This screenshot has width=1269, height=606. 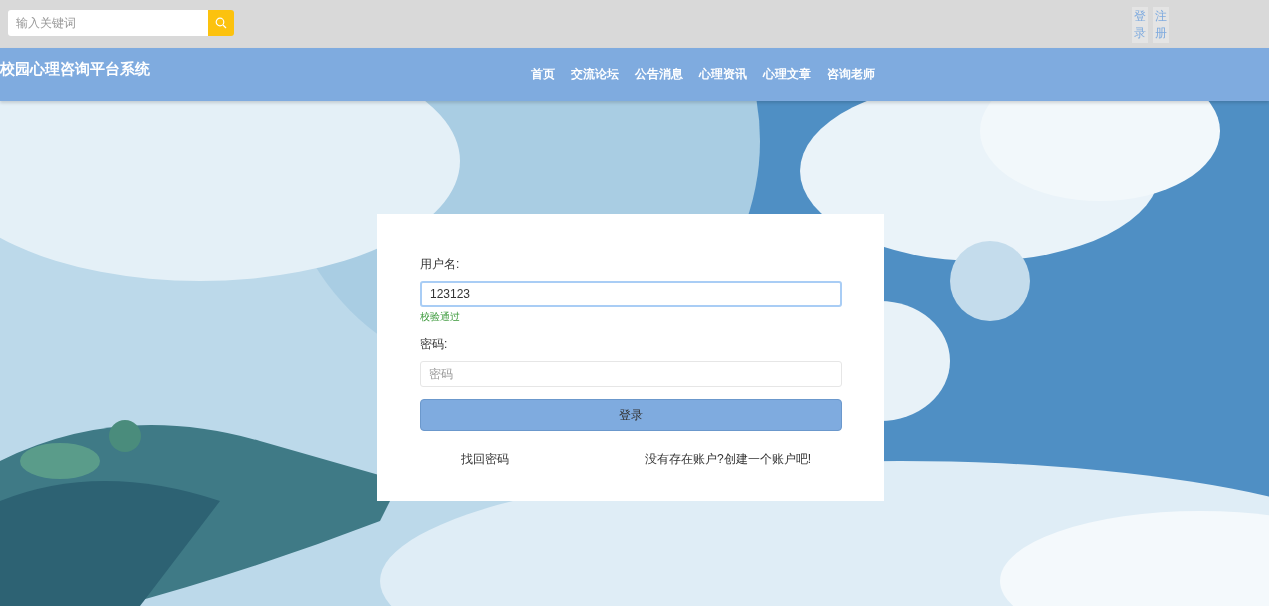 I want to click on form-link: 没有存在账户?创建一个账户吧!, so click(x=728, y=459).